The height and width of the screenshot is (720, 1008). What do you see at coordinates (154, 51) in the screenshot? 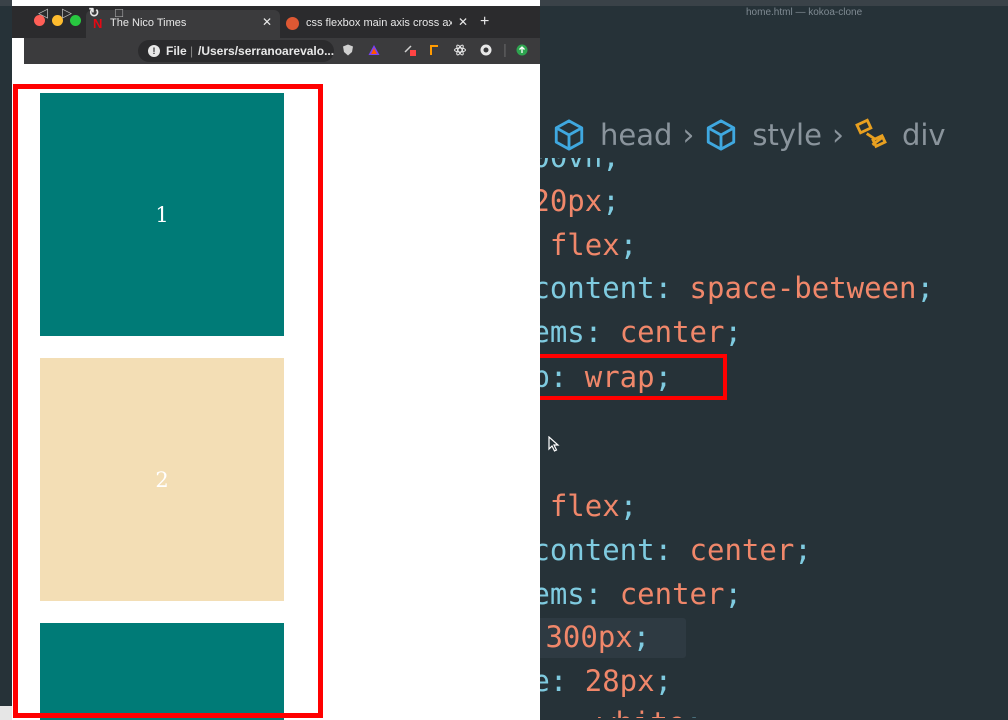
I see `info-icon: !` at bounding box center [154, 51].